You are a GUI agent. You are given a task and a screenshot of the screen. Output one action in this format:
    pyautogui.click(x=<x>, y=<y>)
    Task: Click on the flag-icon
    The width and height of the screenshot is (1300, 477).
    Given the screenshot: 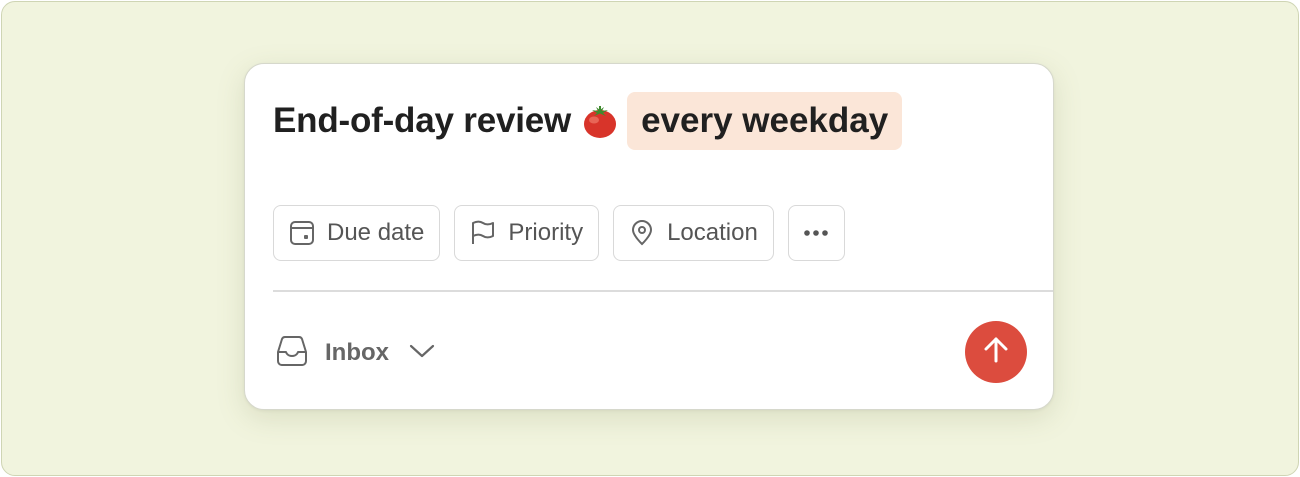 What is the action you would take?
    pyautogui.click(x=483, y=233)
    